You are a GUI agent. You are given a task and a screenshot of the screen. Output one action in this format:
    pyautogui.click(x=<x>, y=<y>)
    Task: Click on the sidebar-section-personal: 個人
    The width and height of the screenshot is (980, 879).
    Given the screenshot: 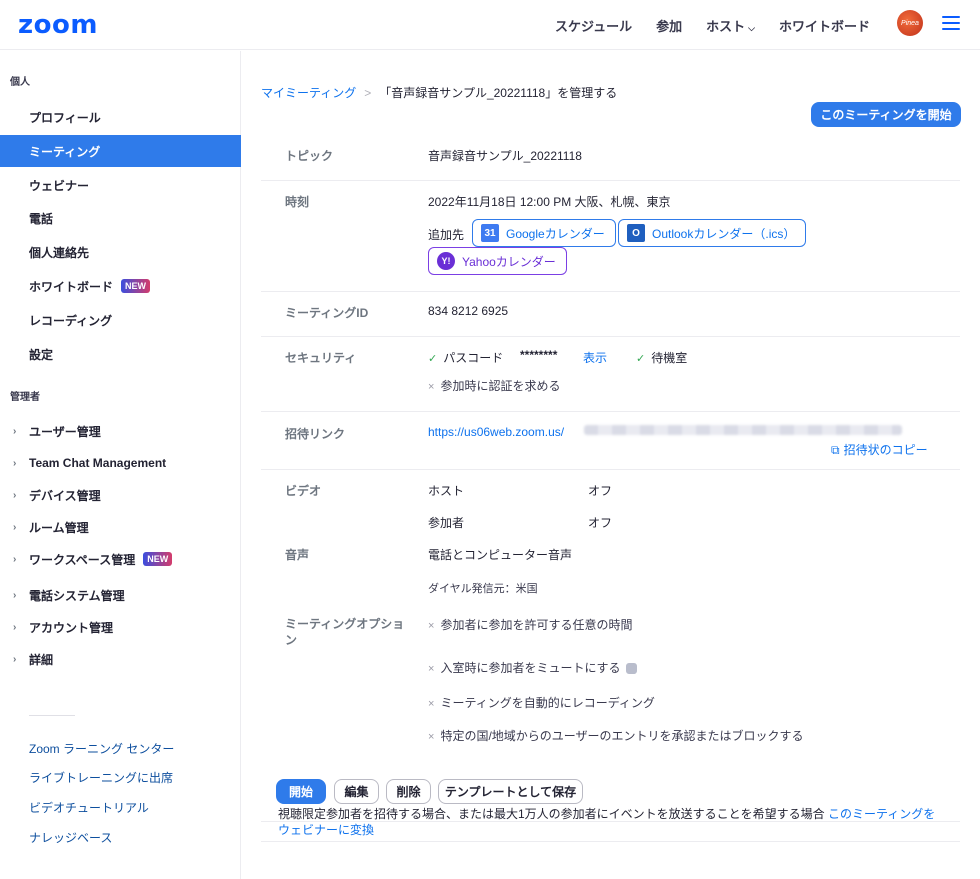 What is the action you would take?
    pyautogui.click(x=20, y=82)
    